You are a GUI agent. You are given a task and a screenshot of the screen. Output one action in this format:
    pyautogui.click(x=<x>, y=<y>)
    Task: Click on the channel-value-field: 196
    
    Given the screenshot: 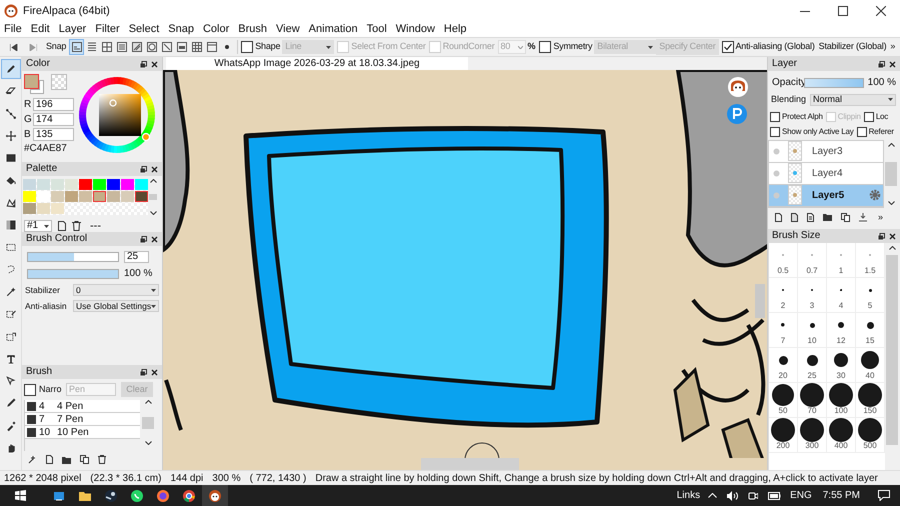 What is the action you would take?
    pyautogui.click(x=53, y=104)
    